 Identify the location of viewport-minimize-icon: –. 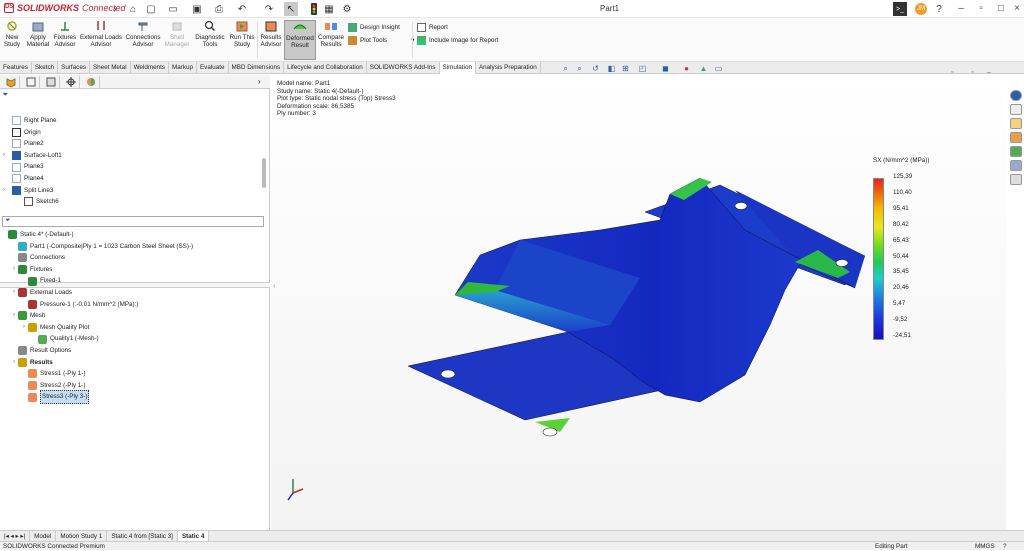
(989, 72).